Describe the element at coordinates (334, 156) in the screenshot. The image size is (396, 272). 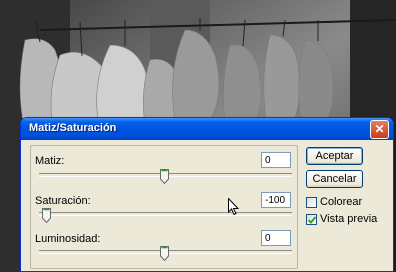
I see `ok-button: Aceptar` at that location.